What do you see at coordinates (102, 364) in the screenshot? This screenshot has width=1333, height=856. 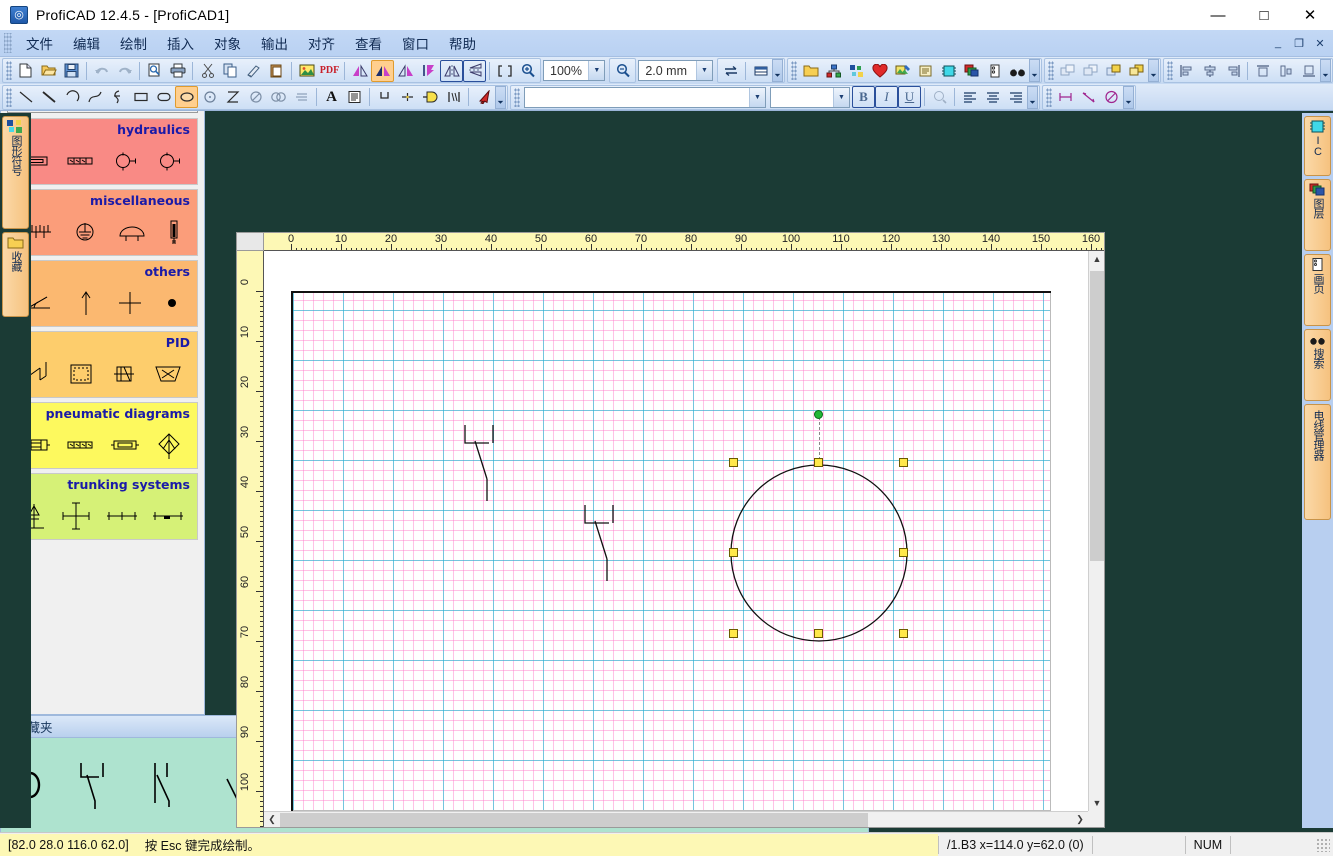 I see `category-pid: PID` at bounding box center [102, 364].